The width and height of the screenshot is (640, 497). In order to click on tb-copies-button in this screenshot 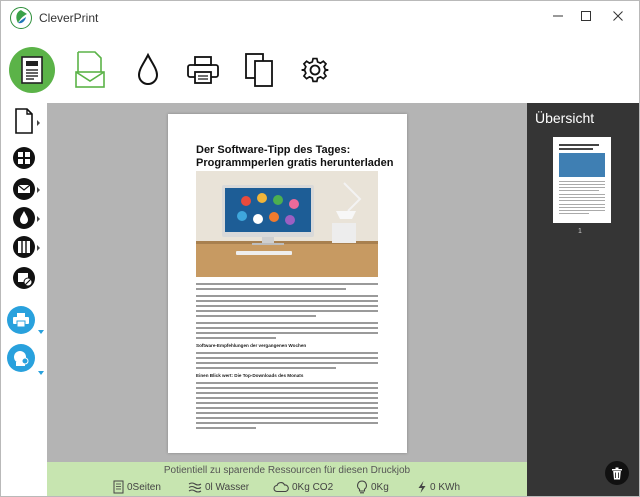, I will do `click(259, 70)`.